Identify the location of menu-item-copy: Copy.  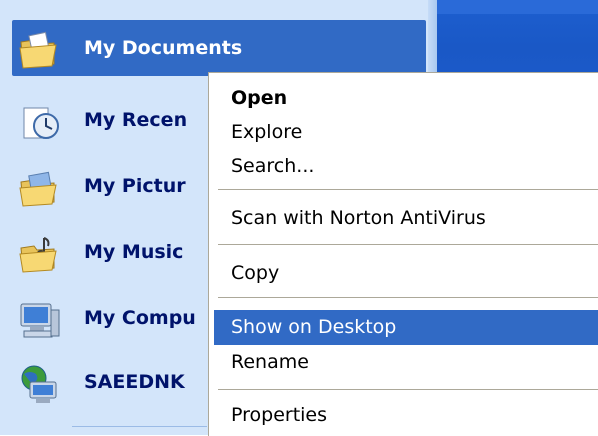
(255, 273).